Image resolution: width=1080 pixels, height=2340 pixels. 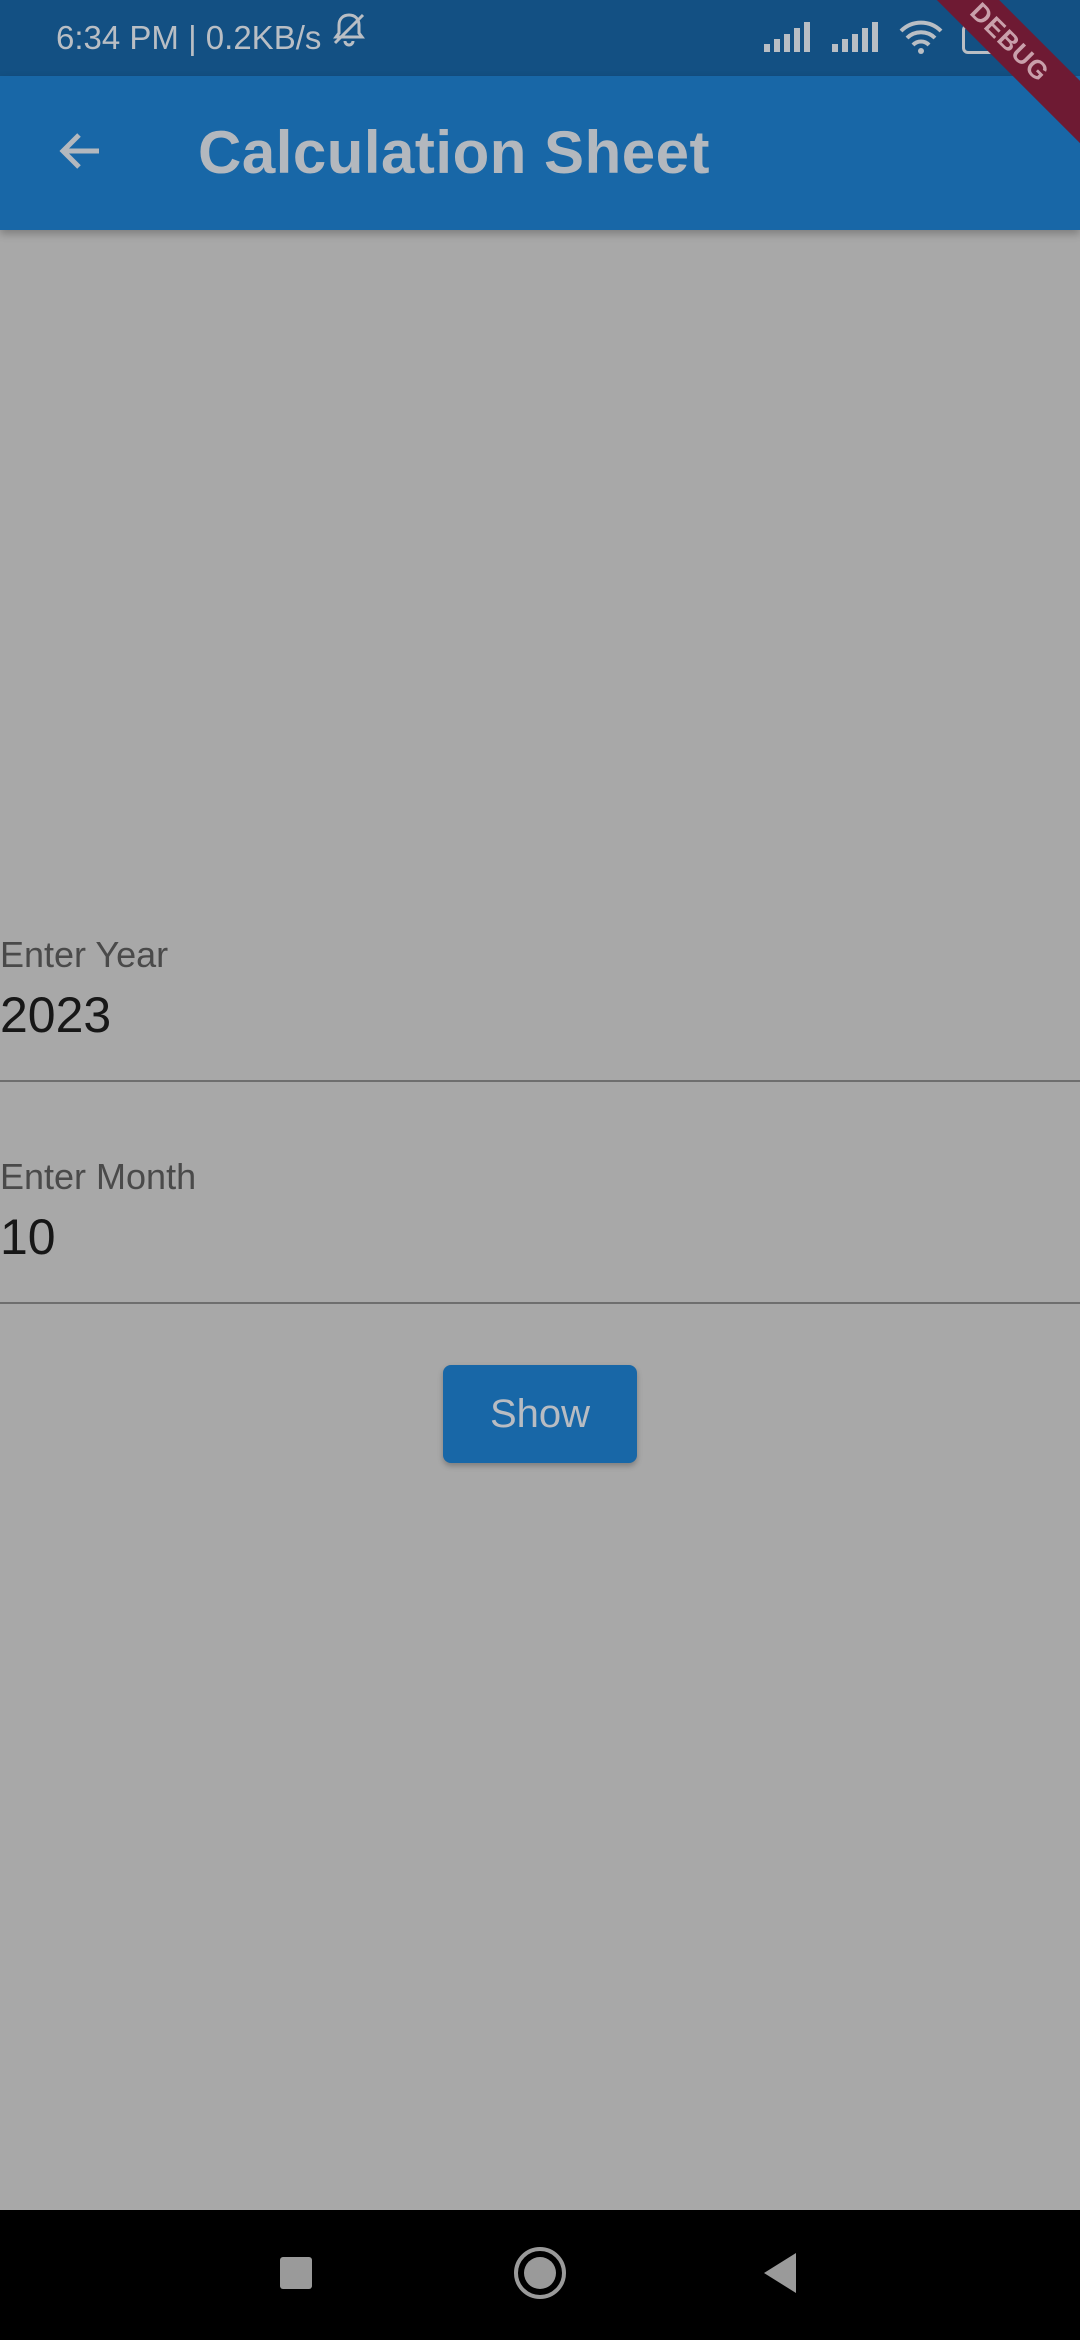 I want to click on status-left: 6:34 PM | 0.2KB/s, so click(x=212, y=43).